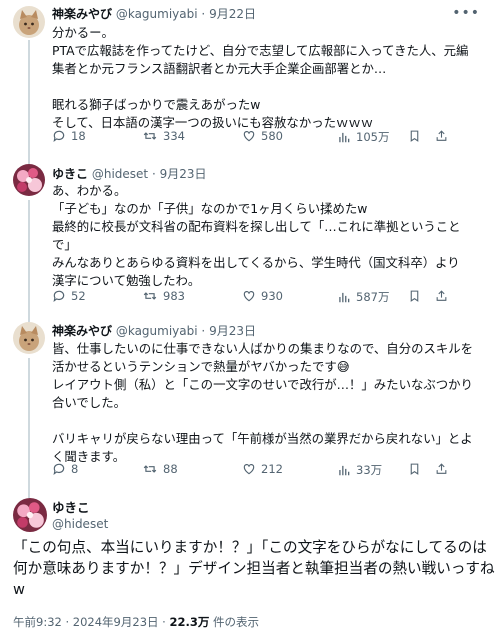 This screenshot has height=640, width=500. What do you see at coordinates (263, 348) in the screenshot?
I see `tweet-line: 皆、仕事したいのに仕事できない人ばかりの集まりなので、自分のスキルを` at bounding box center [263, 348].